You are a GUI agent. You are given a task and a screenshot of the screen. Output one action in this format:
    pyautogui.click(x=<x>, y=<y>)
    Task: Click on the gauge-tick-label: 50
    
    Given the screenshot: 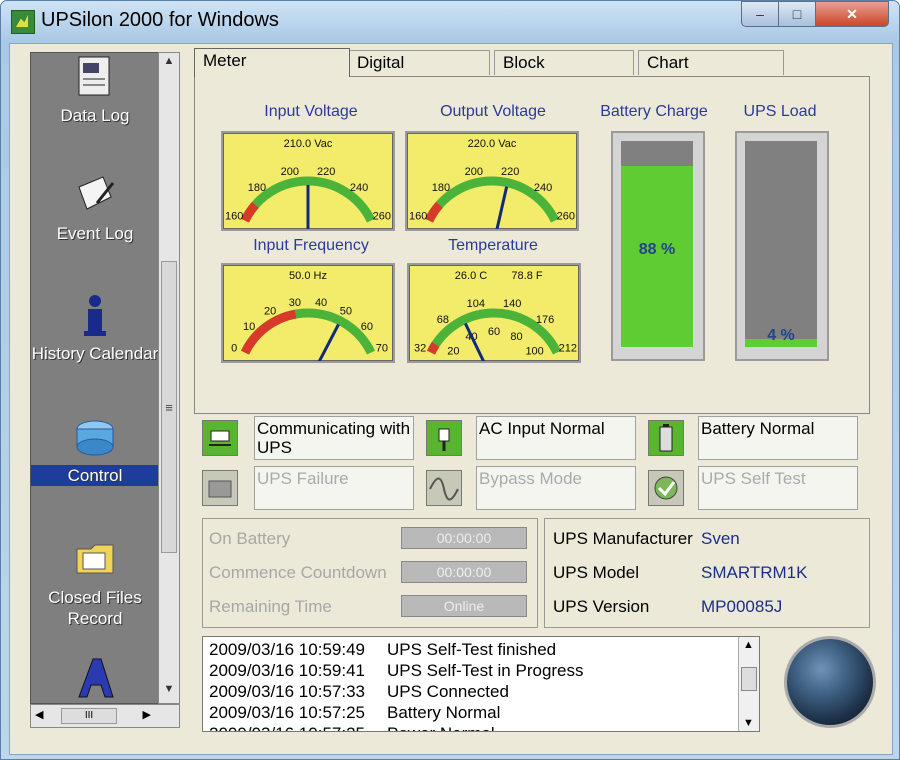 What is the action you would take?
    pyautogui.click(x=346, y=311)
    